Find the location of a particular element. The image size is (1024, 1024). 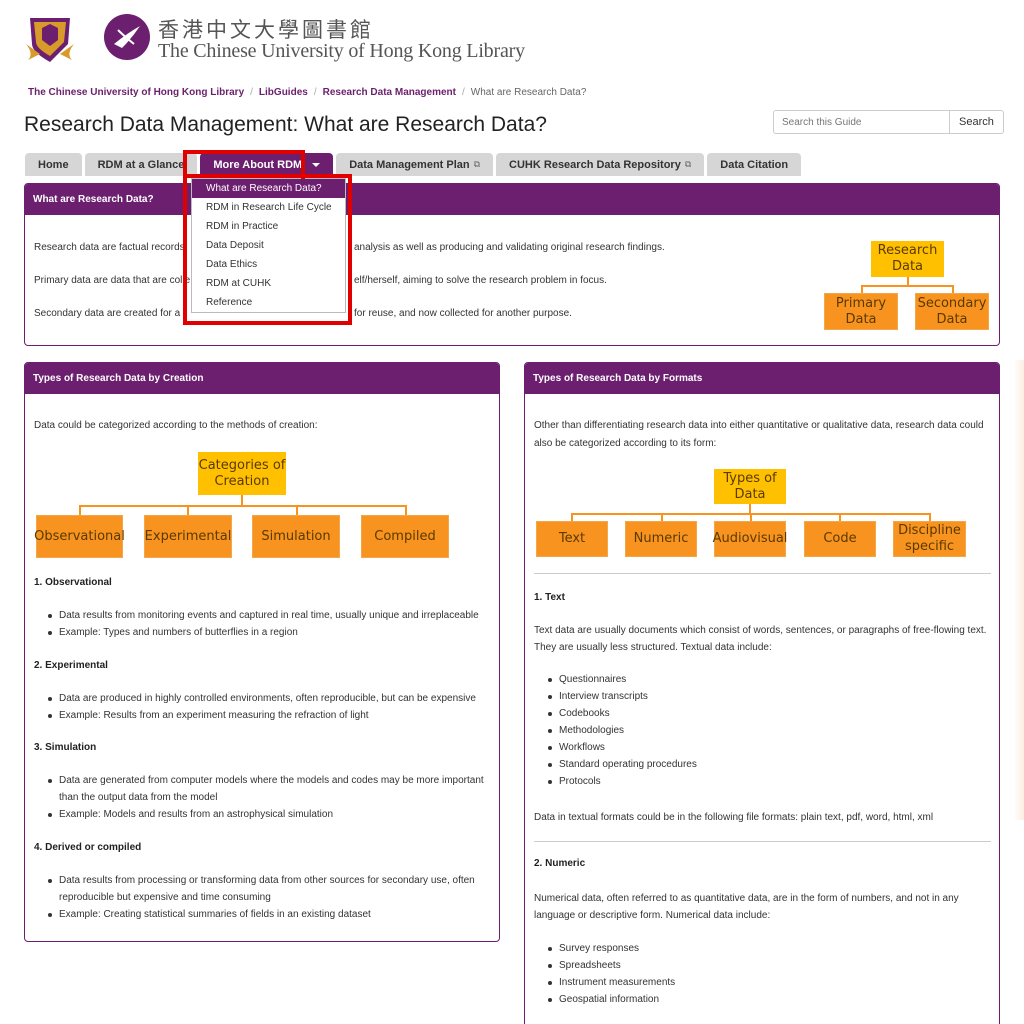

breadcrumb-link-libguides: LibGuides is located at coordinates (283, 92).